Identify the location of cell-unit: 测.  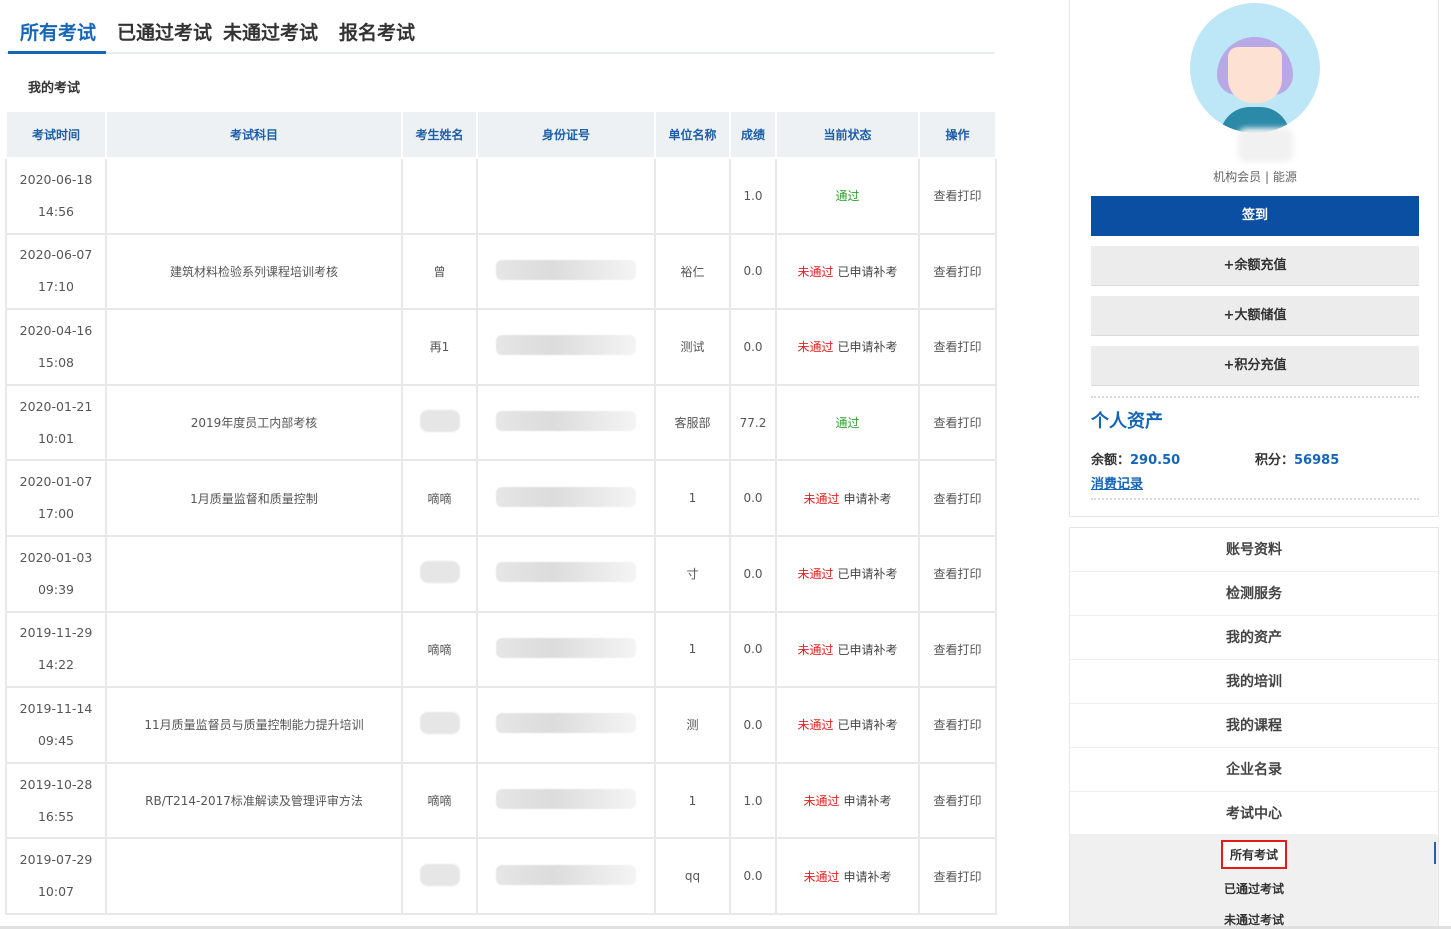
(693, 725).